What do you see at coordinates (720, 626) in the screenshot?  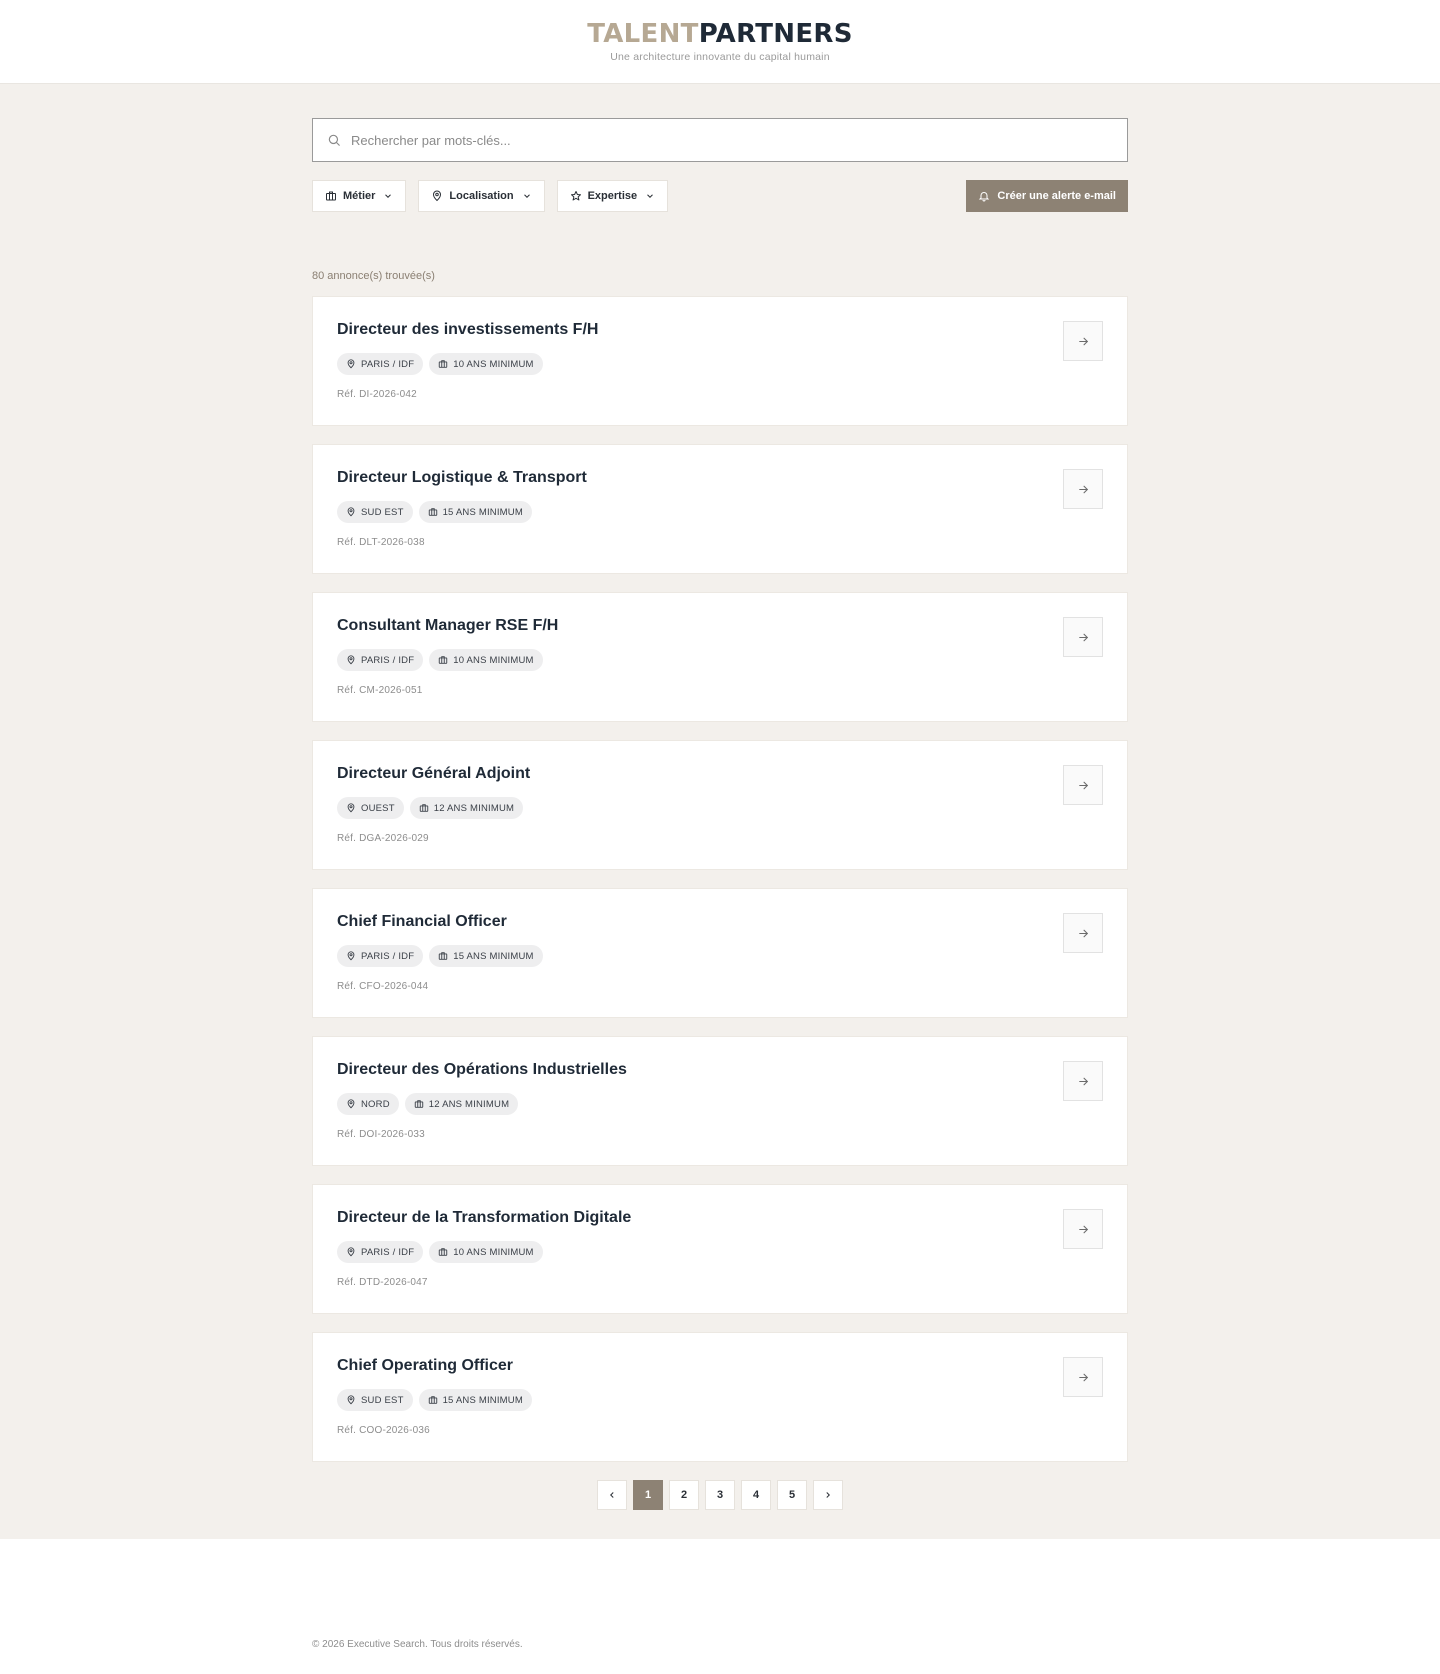 I see `job-title: Consultant Manager RSE F/H` at bounding box center [720, 626].